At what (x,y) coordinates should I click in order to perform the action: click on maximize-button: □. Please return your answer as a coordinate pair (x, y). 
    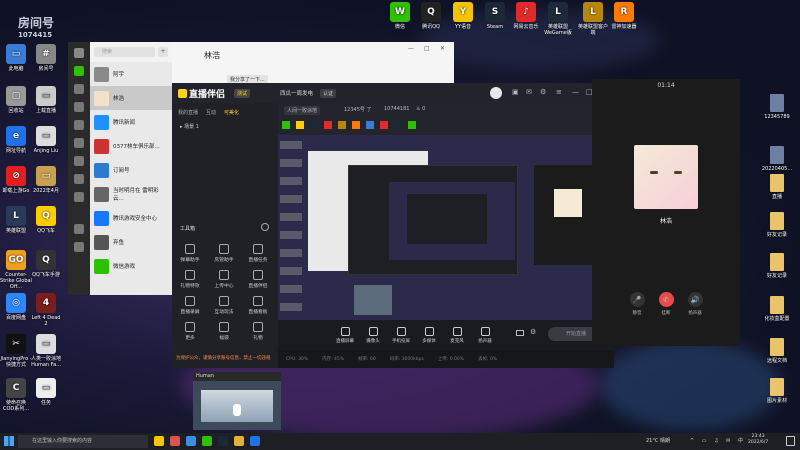
    Looking at the image, I should click on (427, 48).